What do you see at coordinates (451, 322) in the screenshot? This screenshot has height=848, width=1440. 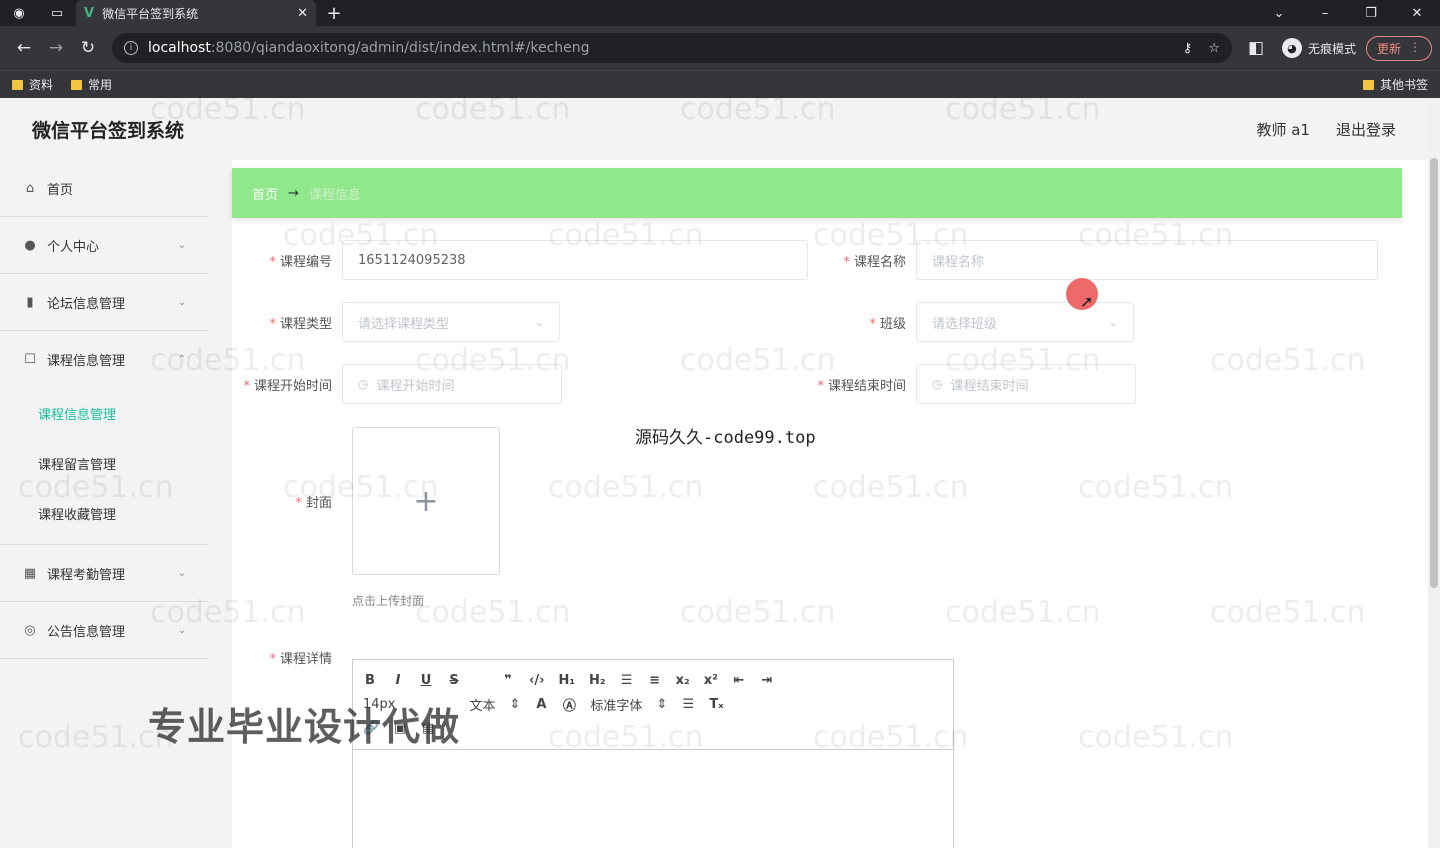 I see `course-type-select: 请选择课程类型 ⌄` at bounding box center [451, 322].